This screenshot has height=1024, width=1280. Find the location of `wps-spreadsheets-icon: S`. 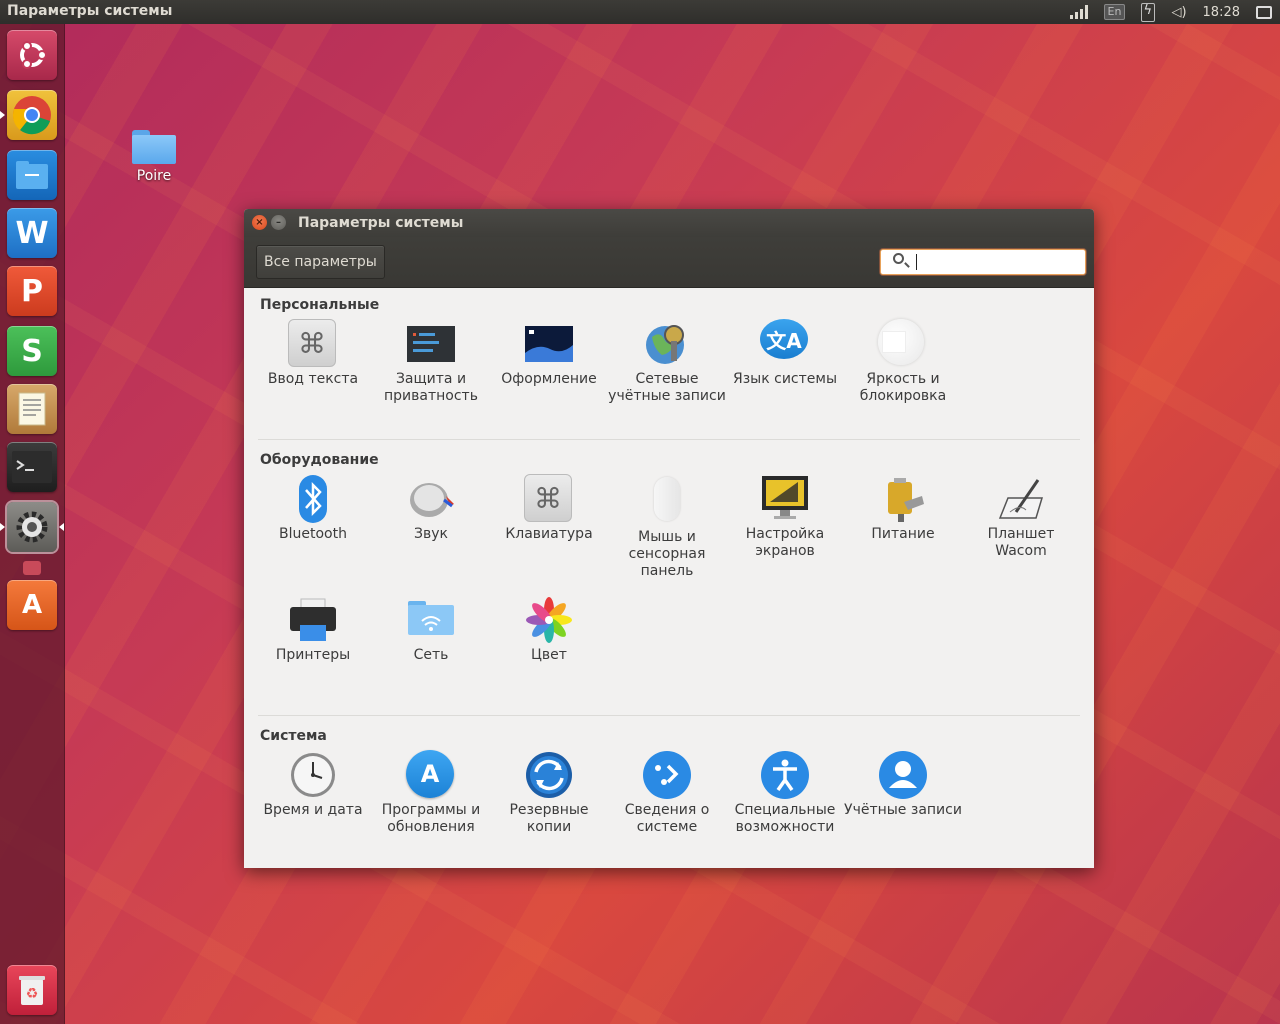

wps-spreadsheets-icon: S is located at coordinates (32, 351).